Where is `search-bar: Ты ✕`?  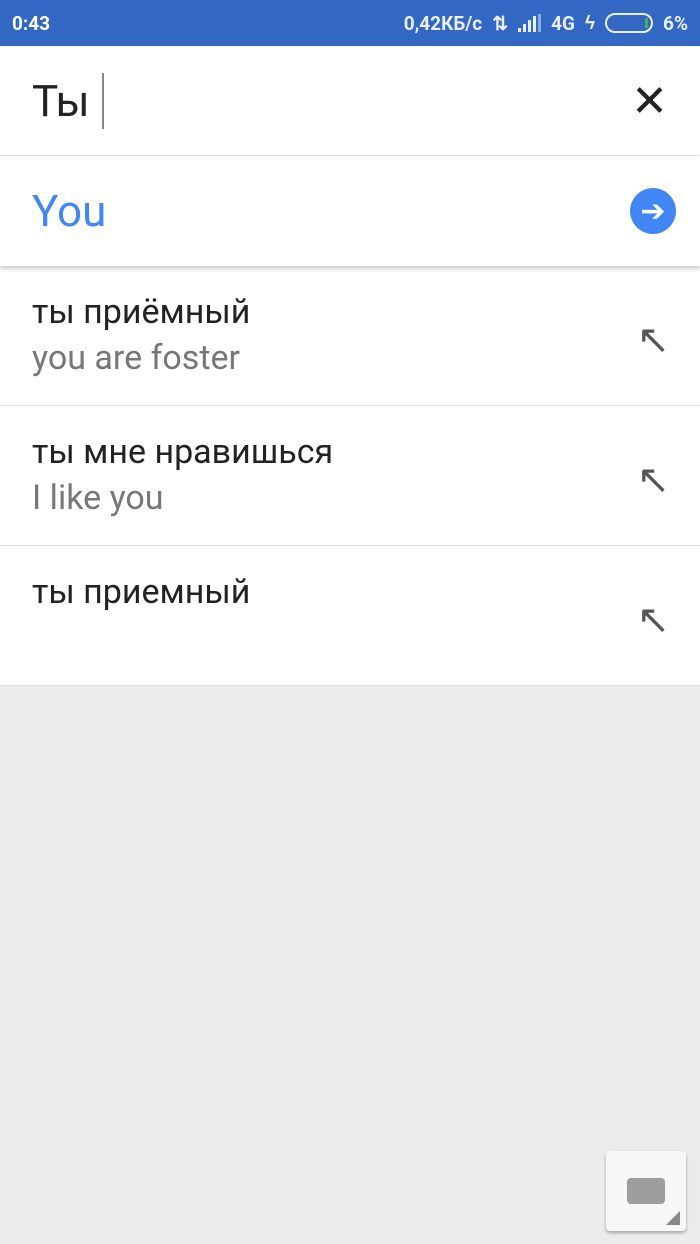
search-bar: Ты ✕ is located at coordinates (350, 101).